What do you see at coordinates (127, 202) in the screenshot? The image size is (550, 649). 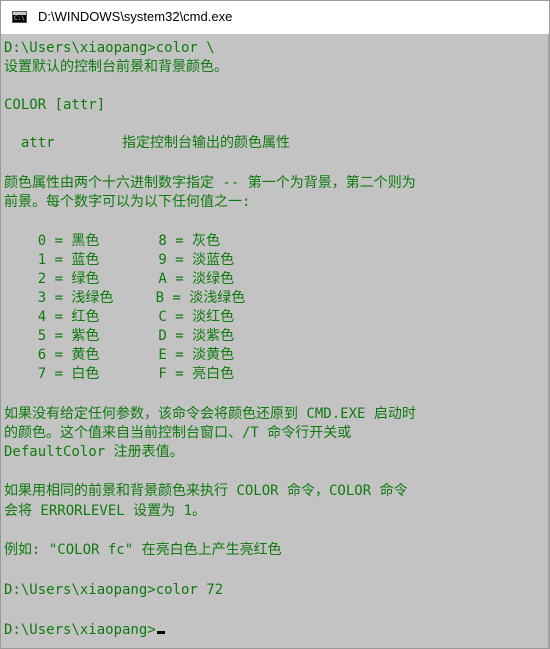 I see `console-line: 前景。每个数字可以为以下任何值之一:` at bounding box center [127, 202].